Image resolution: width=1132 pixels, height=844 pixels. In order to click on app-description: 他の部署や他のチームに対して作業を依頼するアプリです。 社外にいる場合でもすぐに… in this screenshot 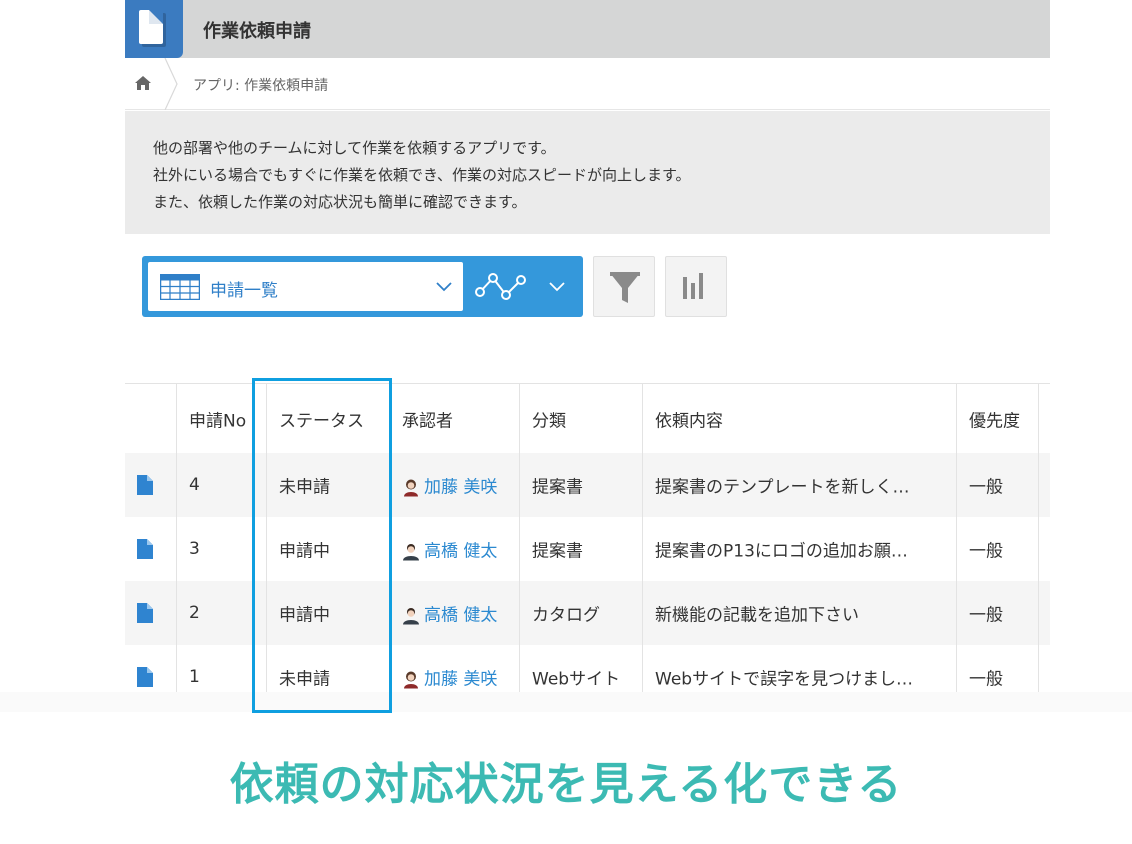, I will do `click(587, 172)`.